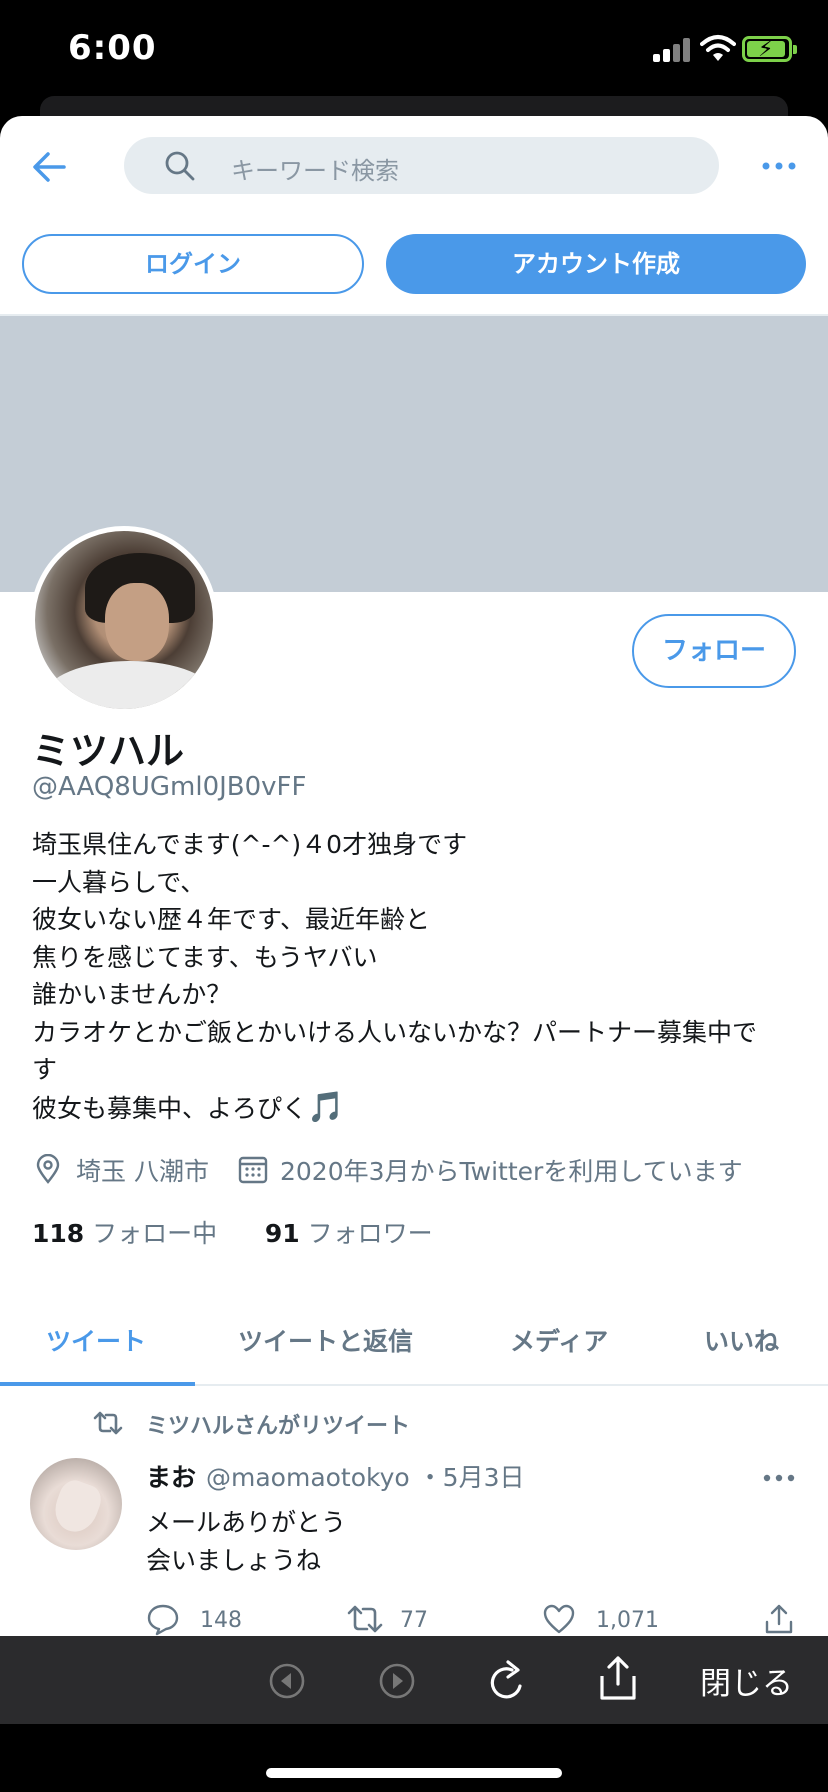  What do you see at coordinates (714, 651) in the screenshot?
I see `follow-button: フォロー` at bounding box center [714, 651].